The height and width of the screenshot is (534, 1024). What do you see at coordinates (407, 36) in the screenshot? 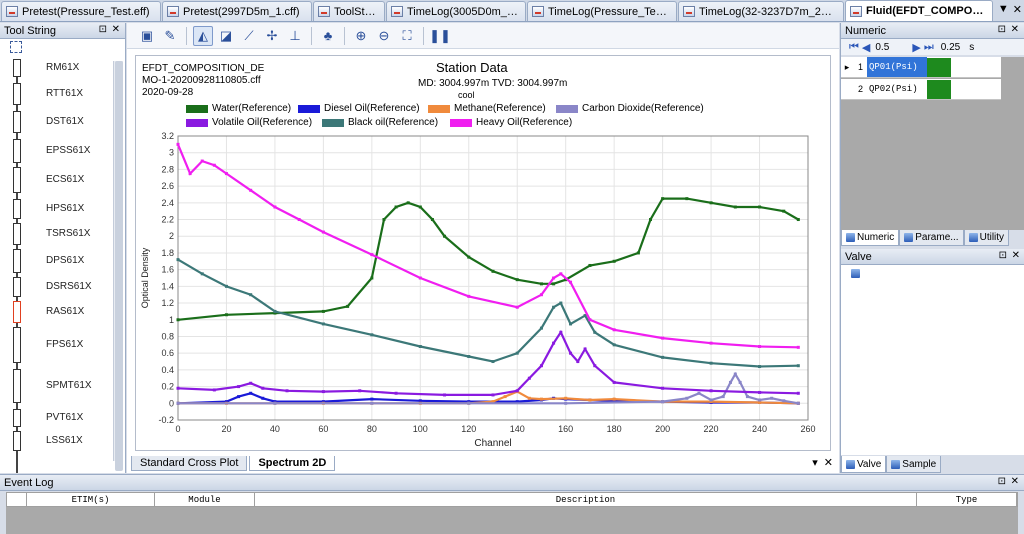
I see `zoom-fit-icon: ⛶` at bounding box center [407, 36].